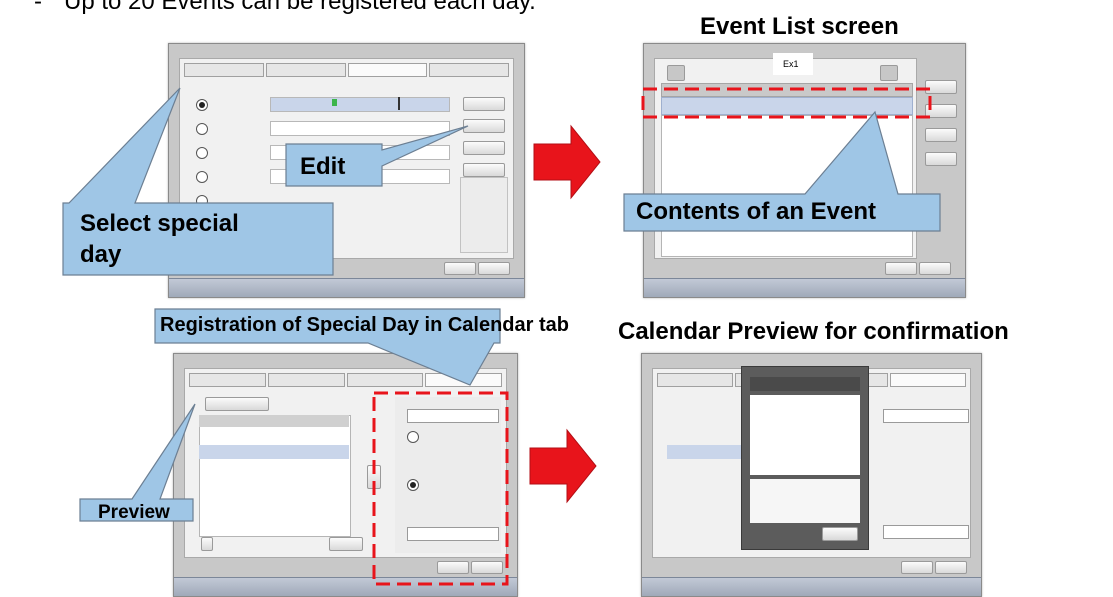 The width and height of the screenshot is (1113, 597). Describe the element at coordinates (159, 223) in the screenshot. I see `callout-select-special-day-label: Select special` at that location.